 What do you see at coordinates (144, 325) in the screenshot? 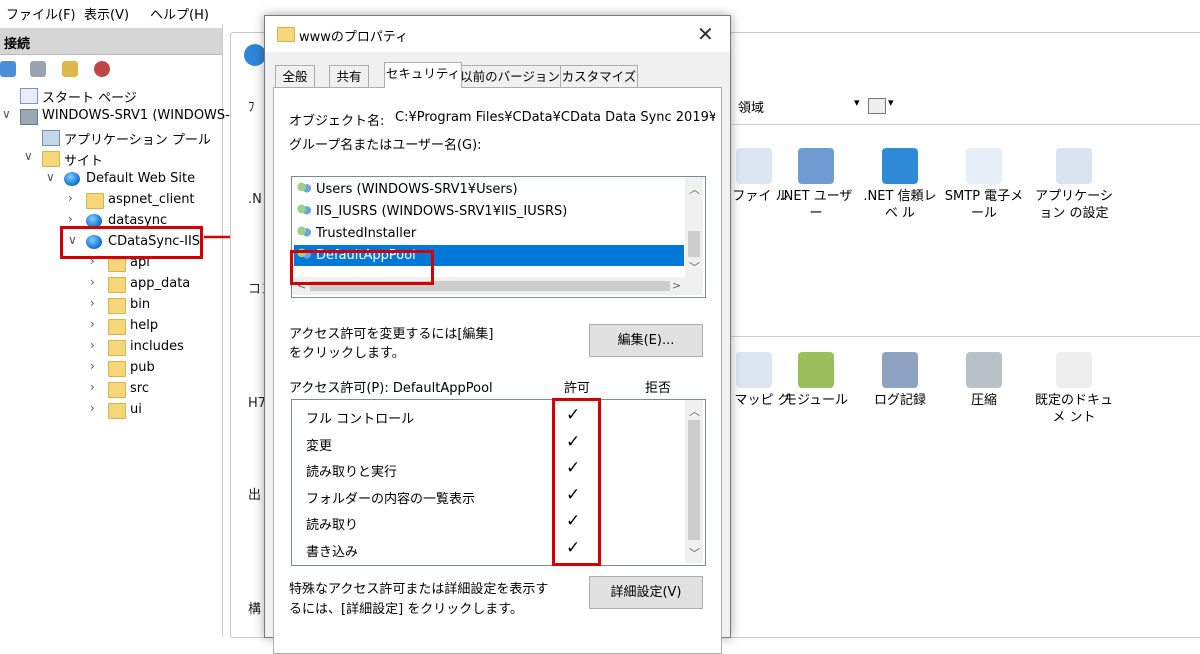
I see `tree-item-label: help` at bounding box center [144, 325].